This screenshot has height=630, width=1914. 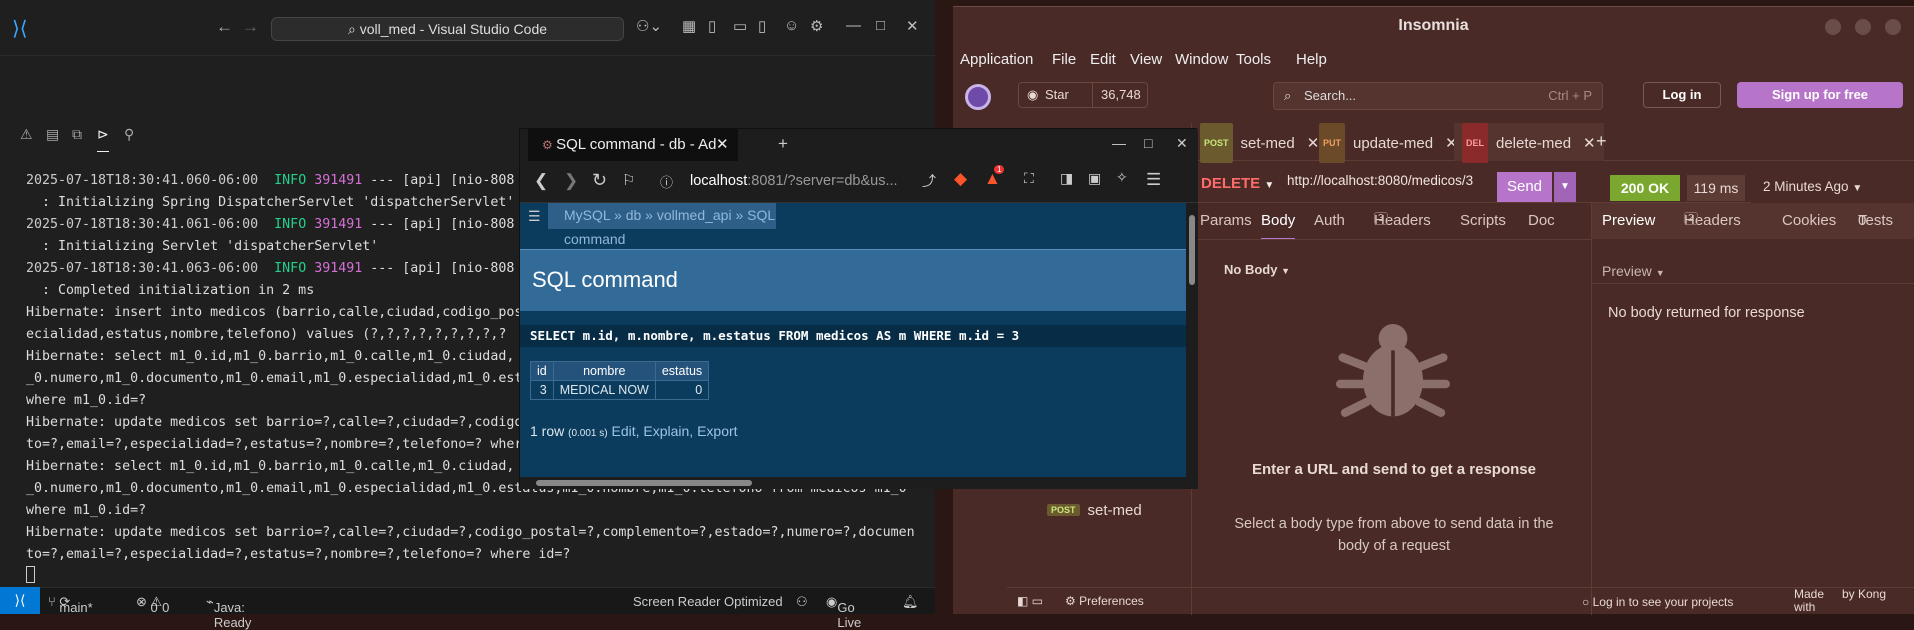 What do you see at coordinates (1329, 220) in the screenshot?
I see `tab-auth: Auth` at bounding box center [1329, 220].